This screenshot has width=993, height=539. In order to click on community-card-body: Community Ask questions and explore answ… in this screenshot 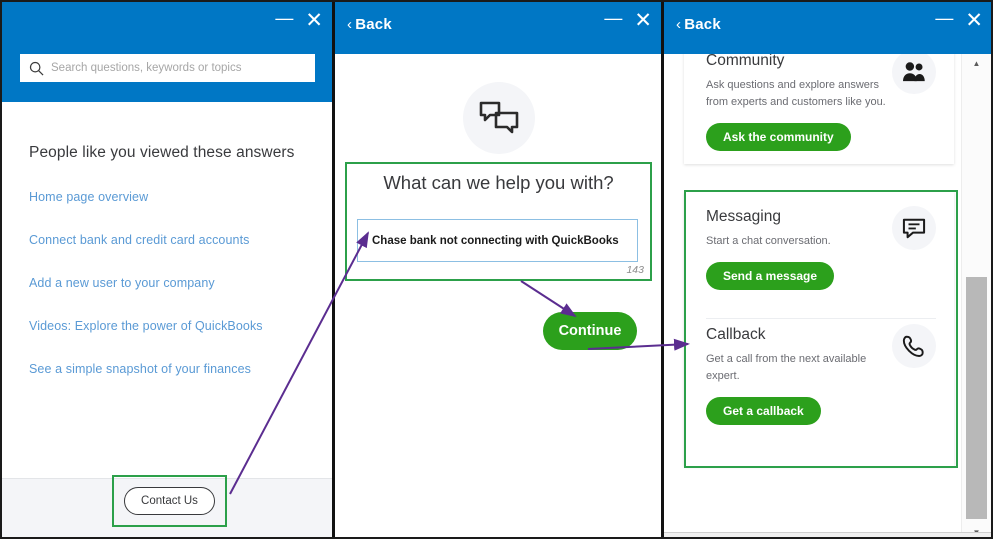, I will do `click(819, 110)`.